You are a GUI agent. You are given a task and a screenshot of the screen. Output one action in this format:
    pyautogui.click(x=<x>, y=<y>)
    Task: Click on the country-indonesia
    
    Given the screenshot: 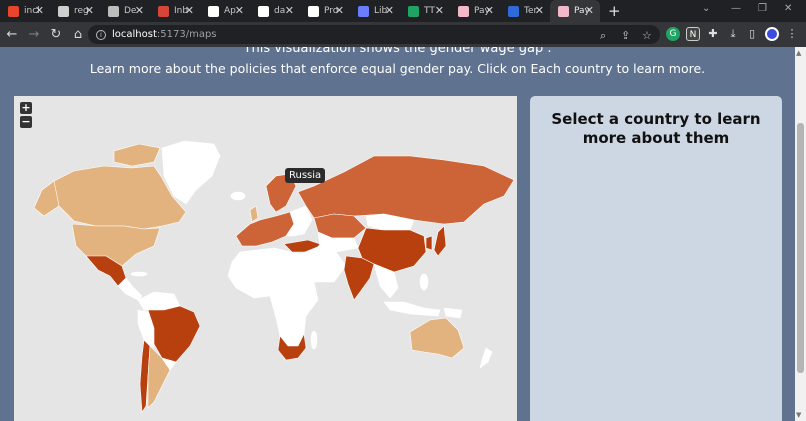 What is the action you would take?
    pyautogui.click(x=412, y=309)
    